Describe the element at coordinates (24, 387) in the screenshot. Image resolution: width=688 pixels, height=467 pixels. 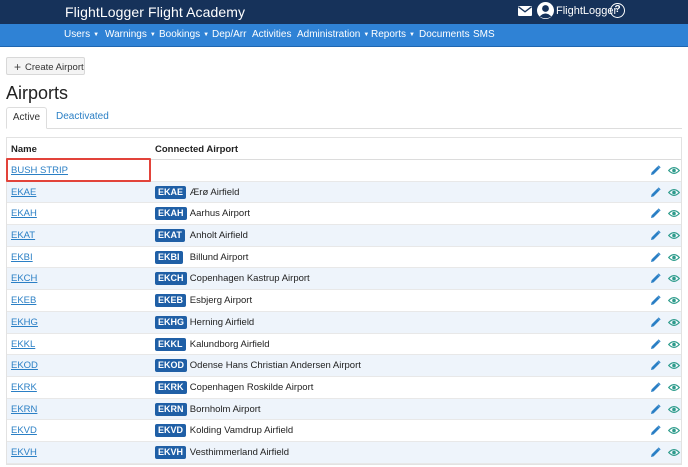
I see `airport-name-link: EKRK` at that location.